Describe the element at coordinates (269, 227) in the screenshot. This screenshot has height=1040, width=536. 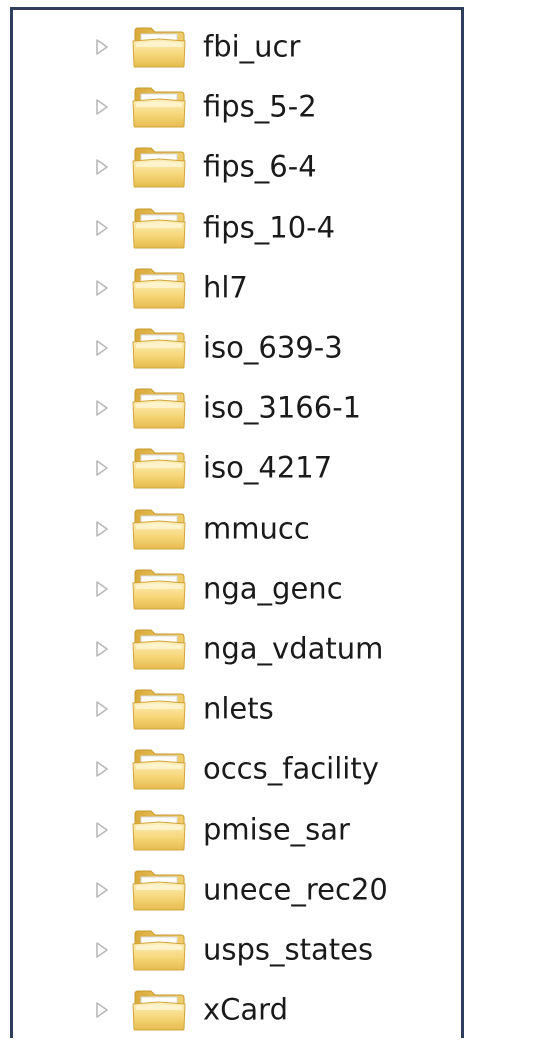
I see `tree-item-label: fips_10-4` at that location.